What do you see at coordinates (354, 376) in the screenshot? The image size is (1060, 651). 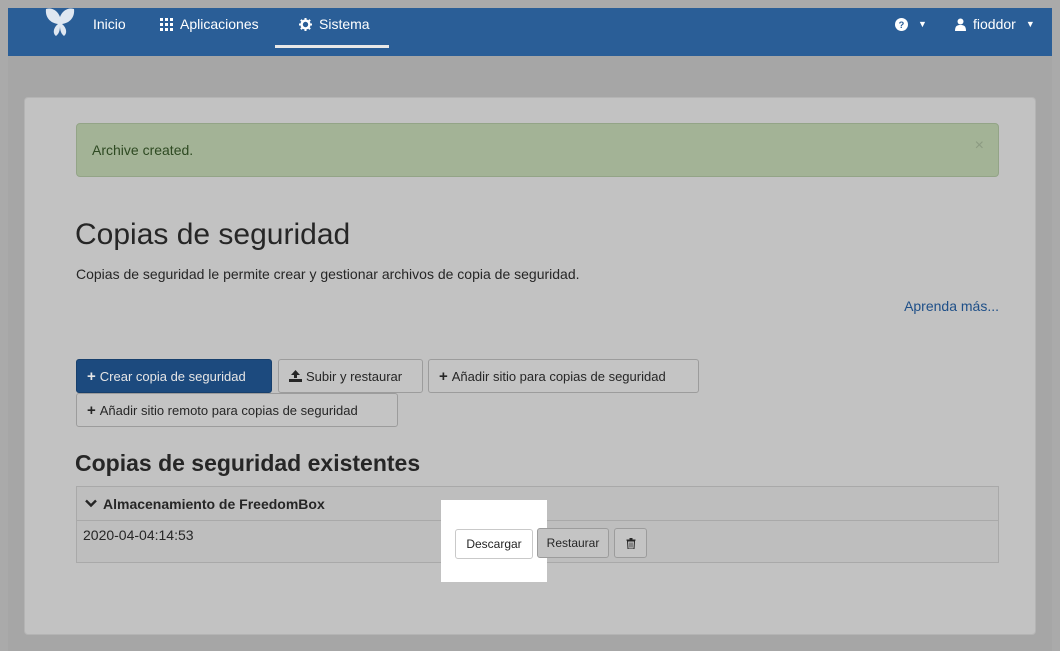 I see `upload-restore-label: Subir y restaurar` at bounding box center [354, 376].